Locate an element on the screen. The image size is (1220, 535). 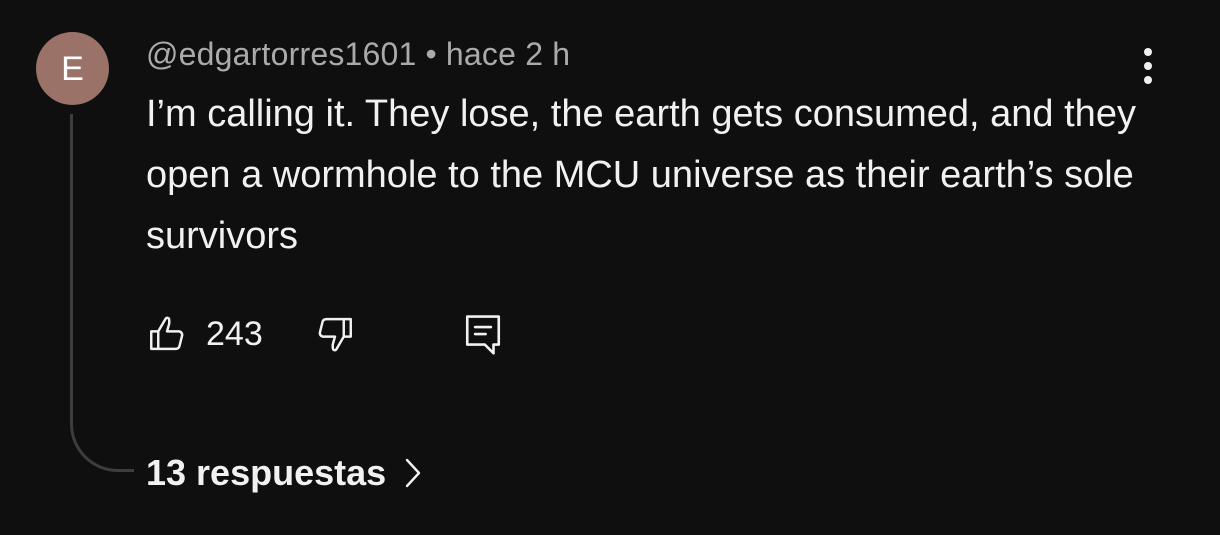
replies-count-label: 13 respuestas is located at coordinates (266, 472).